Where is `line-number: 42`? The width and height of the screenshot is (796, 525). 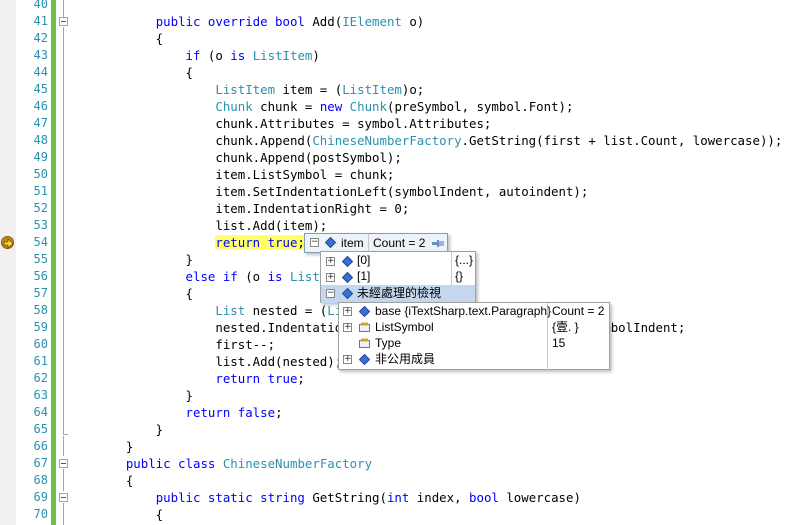 line-number: 42 is located at coordinates (40, 38).